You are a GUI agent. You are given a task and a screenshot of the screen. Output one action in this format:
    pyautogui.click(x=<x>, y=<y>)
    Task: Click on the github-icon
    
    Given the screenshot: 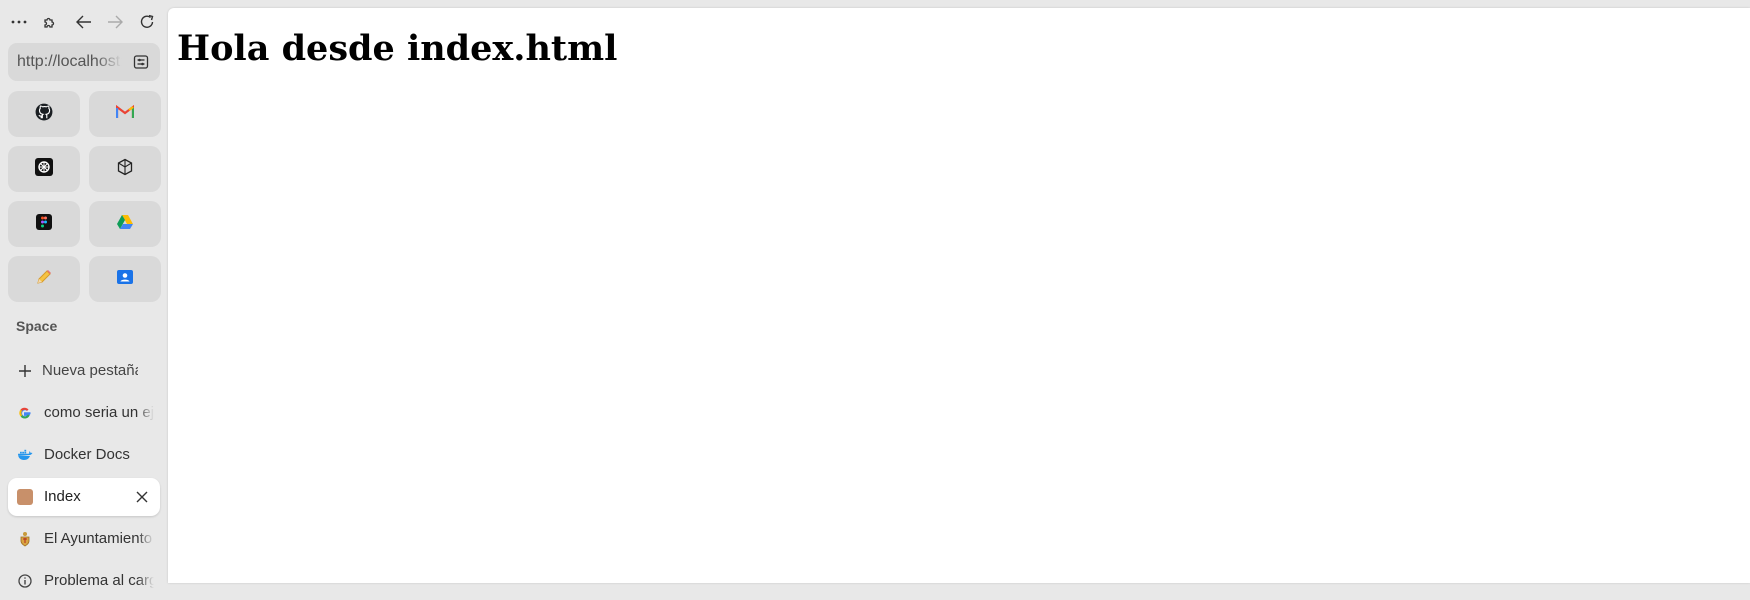 What is the action you would take?
    pyautogui.click(x=44, y=114)
    